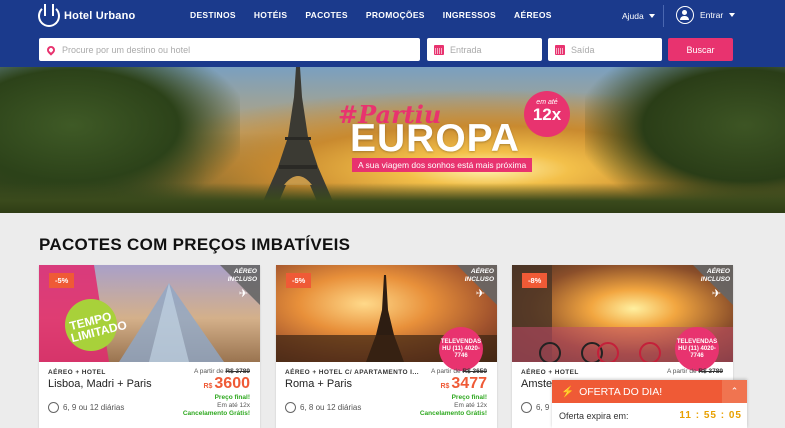 The height and width of the screenshot is (428, 785). What do you see at coordinates (241, 49) in the screenshot?
I see `destination-input` at bounding box center [241, 49].